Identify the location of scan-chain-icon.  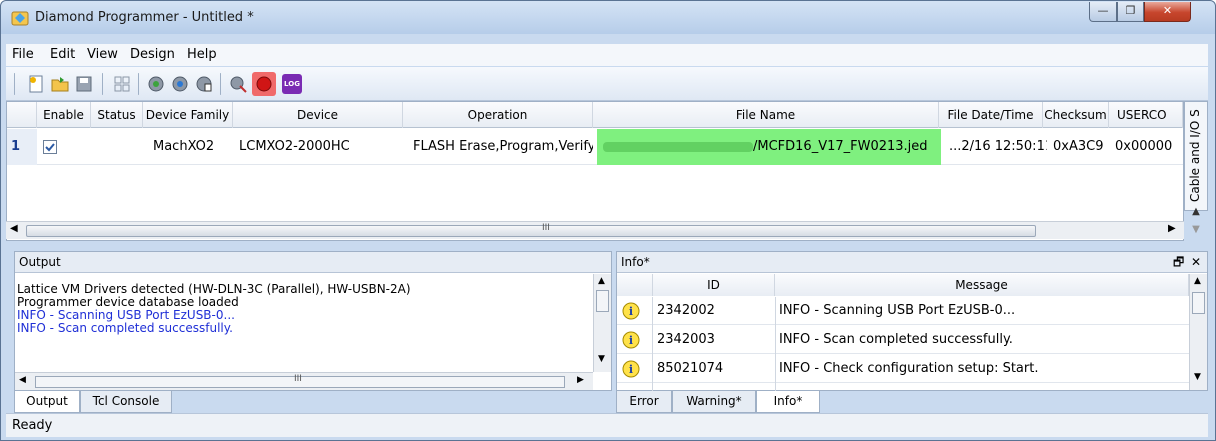
(122, 84).